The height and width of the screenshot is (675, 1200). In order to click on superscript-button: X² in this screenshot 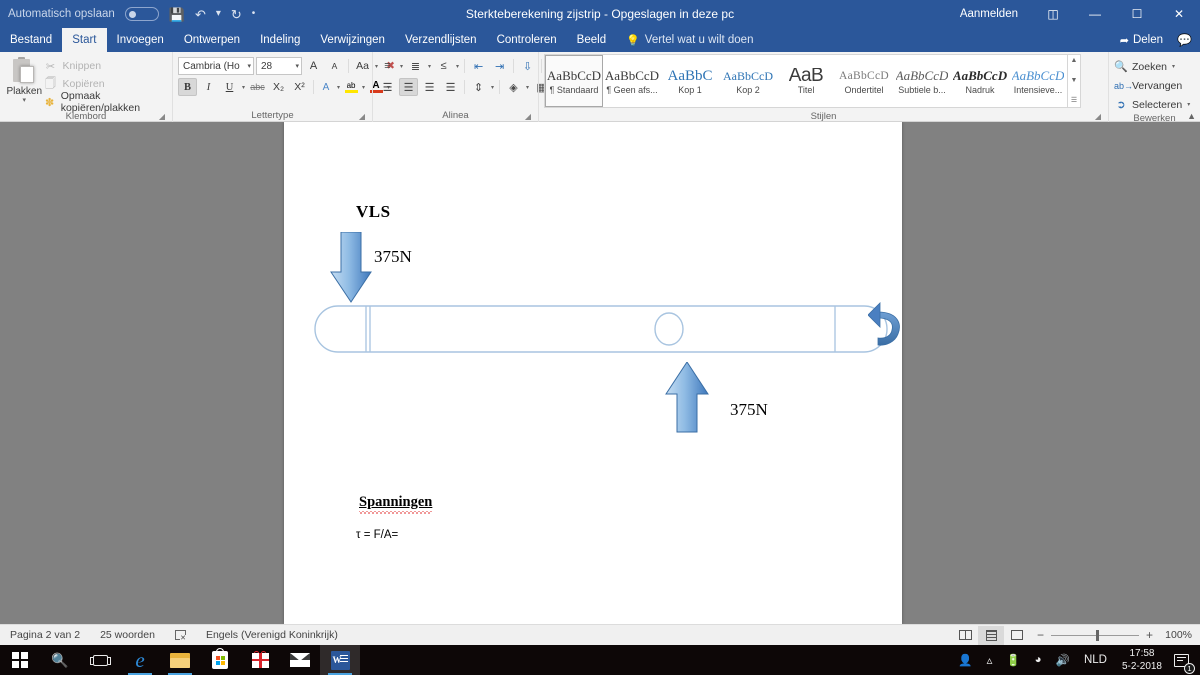, I will do `click(299, 87)`.